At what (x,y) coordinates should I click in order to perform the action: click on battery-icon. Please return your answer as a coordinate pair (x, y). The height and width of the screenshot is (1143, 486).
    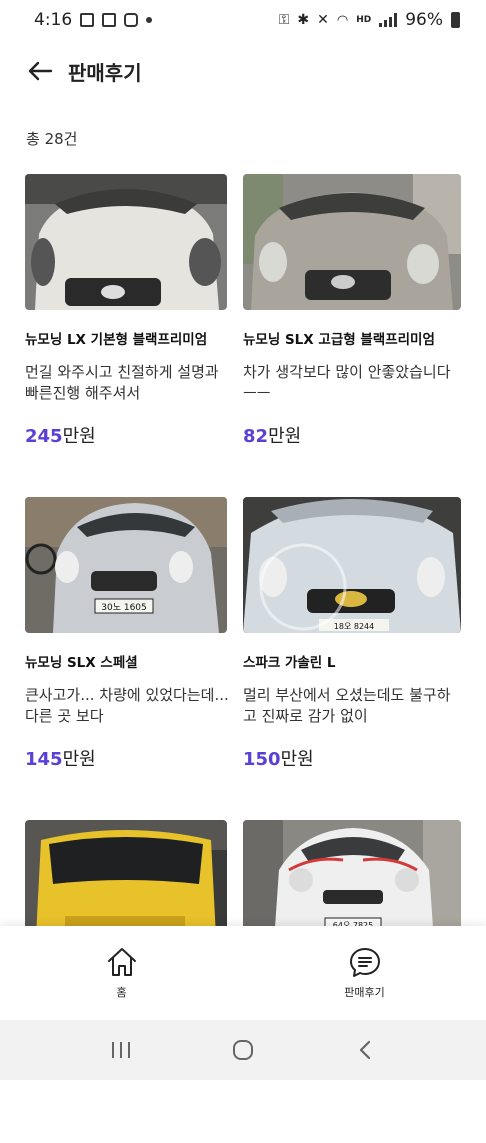
    Looking at the image, I should click on (455, 20).